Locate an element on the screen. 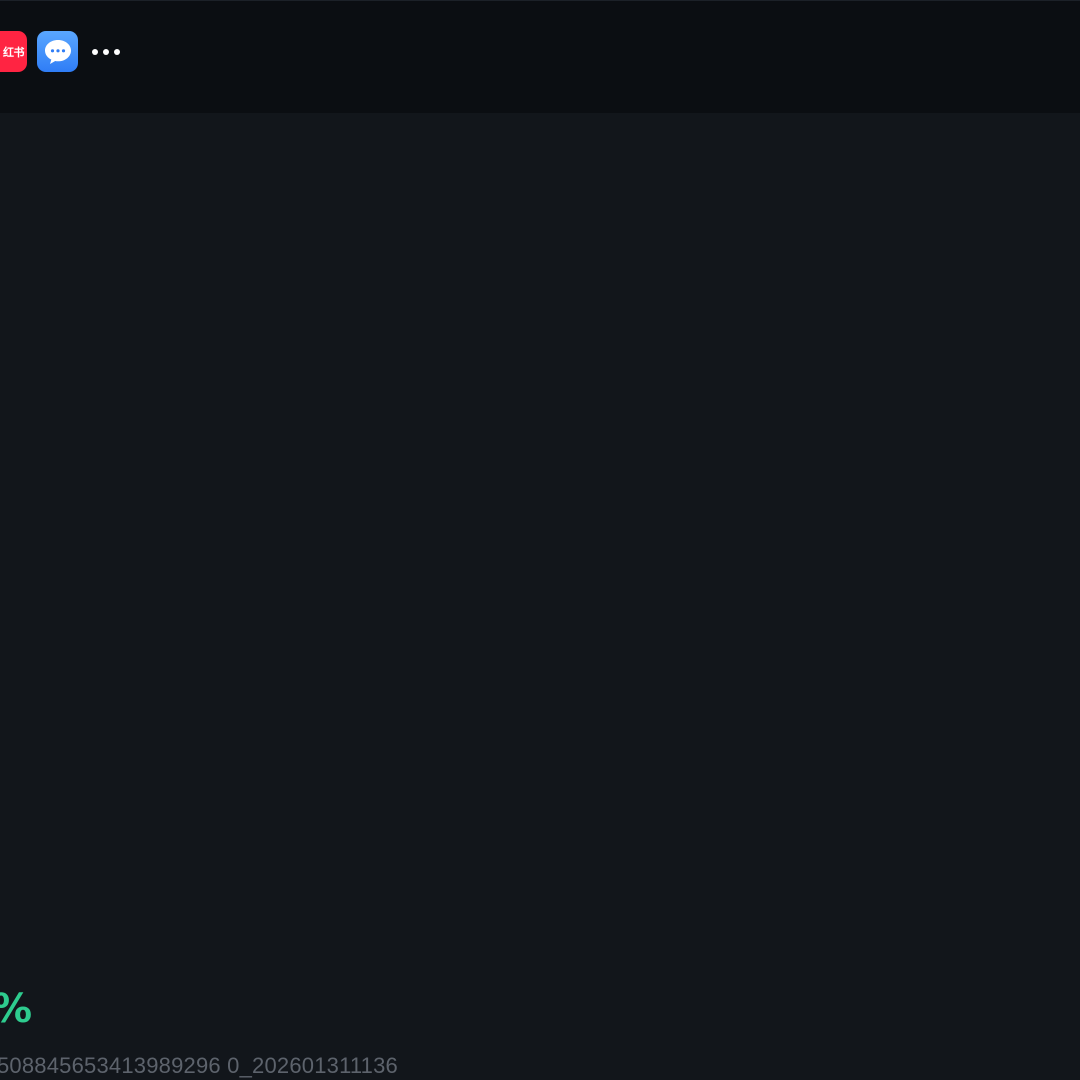  chat-bubble-icon is located at coordinates (57, 51).